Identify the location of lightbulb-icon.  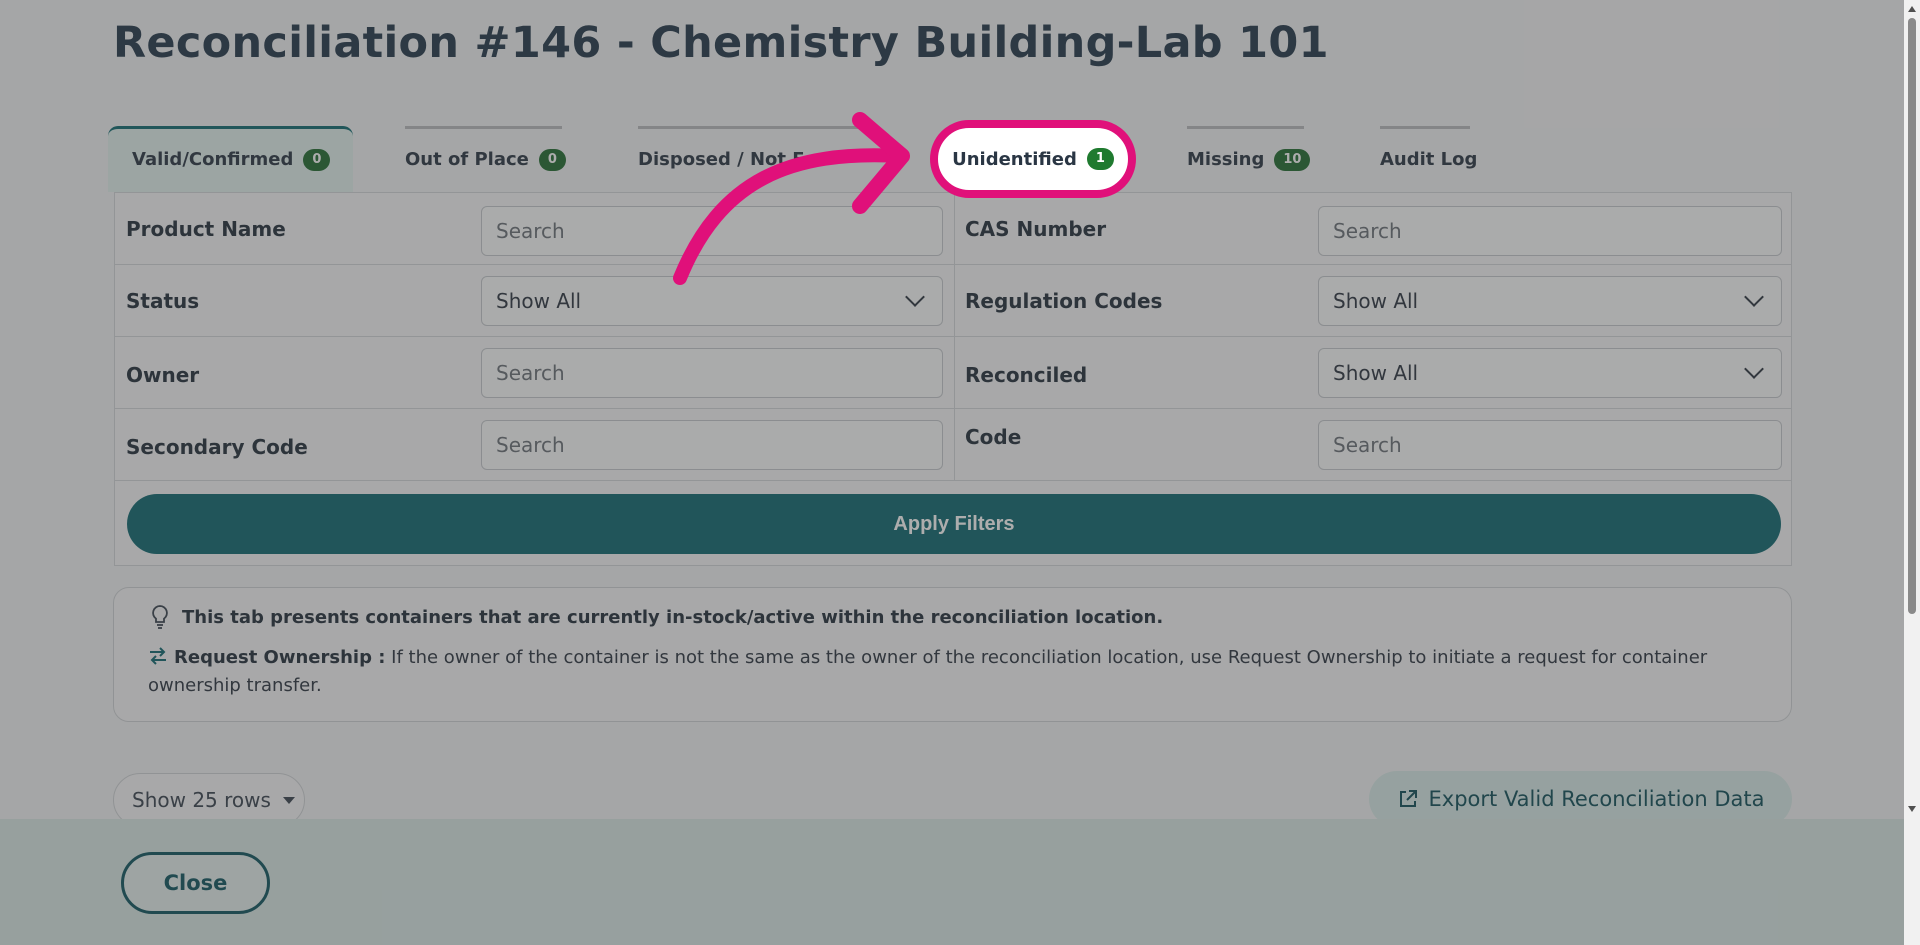
(160, 617).